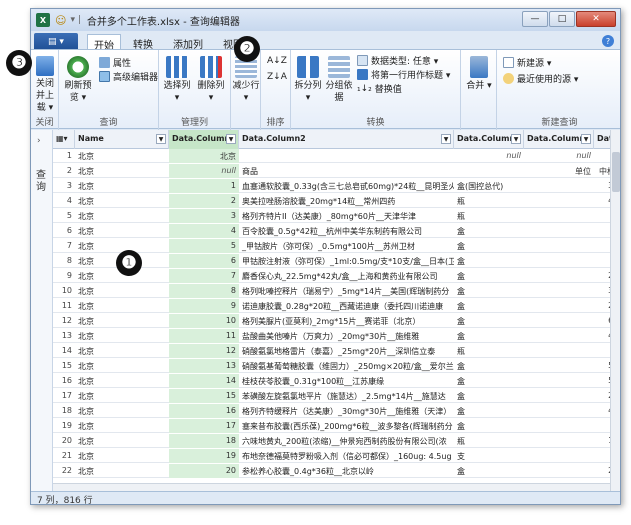  What do you see at coordinates (346, 366) in the screenshot?
I see `grid-cell: 硝酸氨基葡萄糖胶囊（维固力）_250mg×20粒/盒__爱尔兰` at bounding box center [346, 366].